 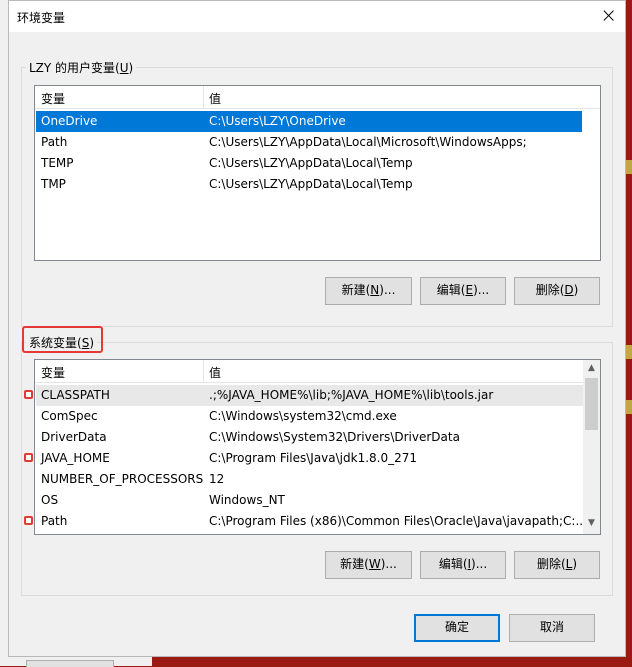 What do you see at coordinates (608, 15) in the screenshot?
I see `close-icon: ×` at bounding box center [608, 15].